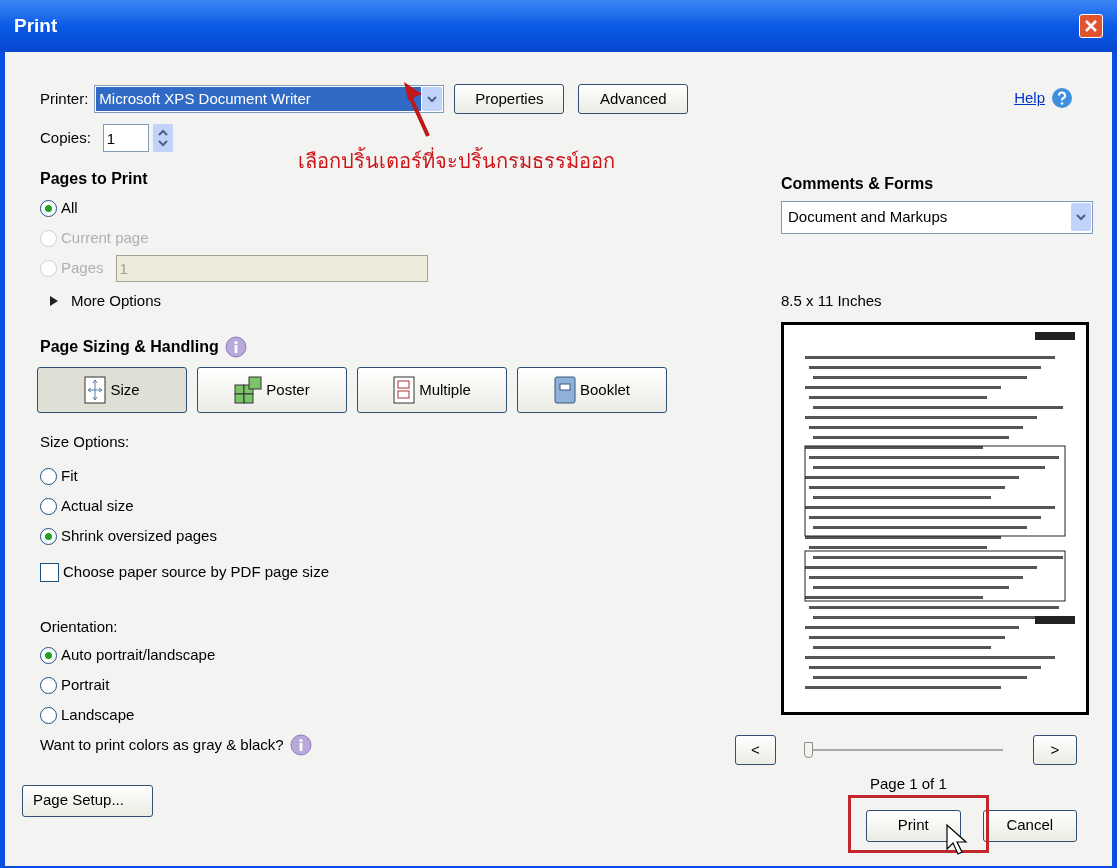 This screenshot has width=1117, height=868. I want to click on radio-label: Auto portrait/landscape, so click(138, 654).